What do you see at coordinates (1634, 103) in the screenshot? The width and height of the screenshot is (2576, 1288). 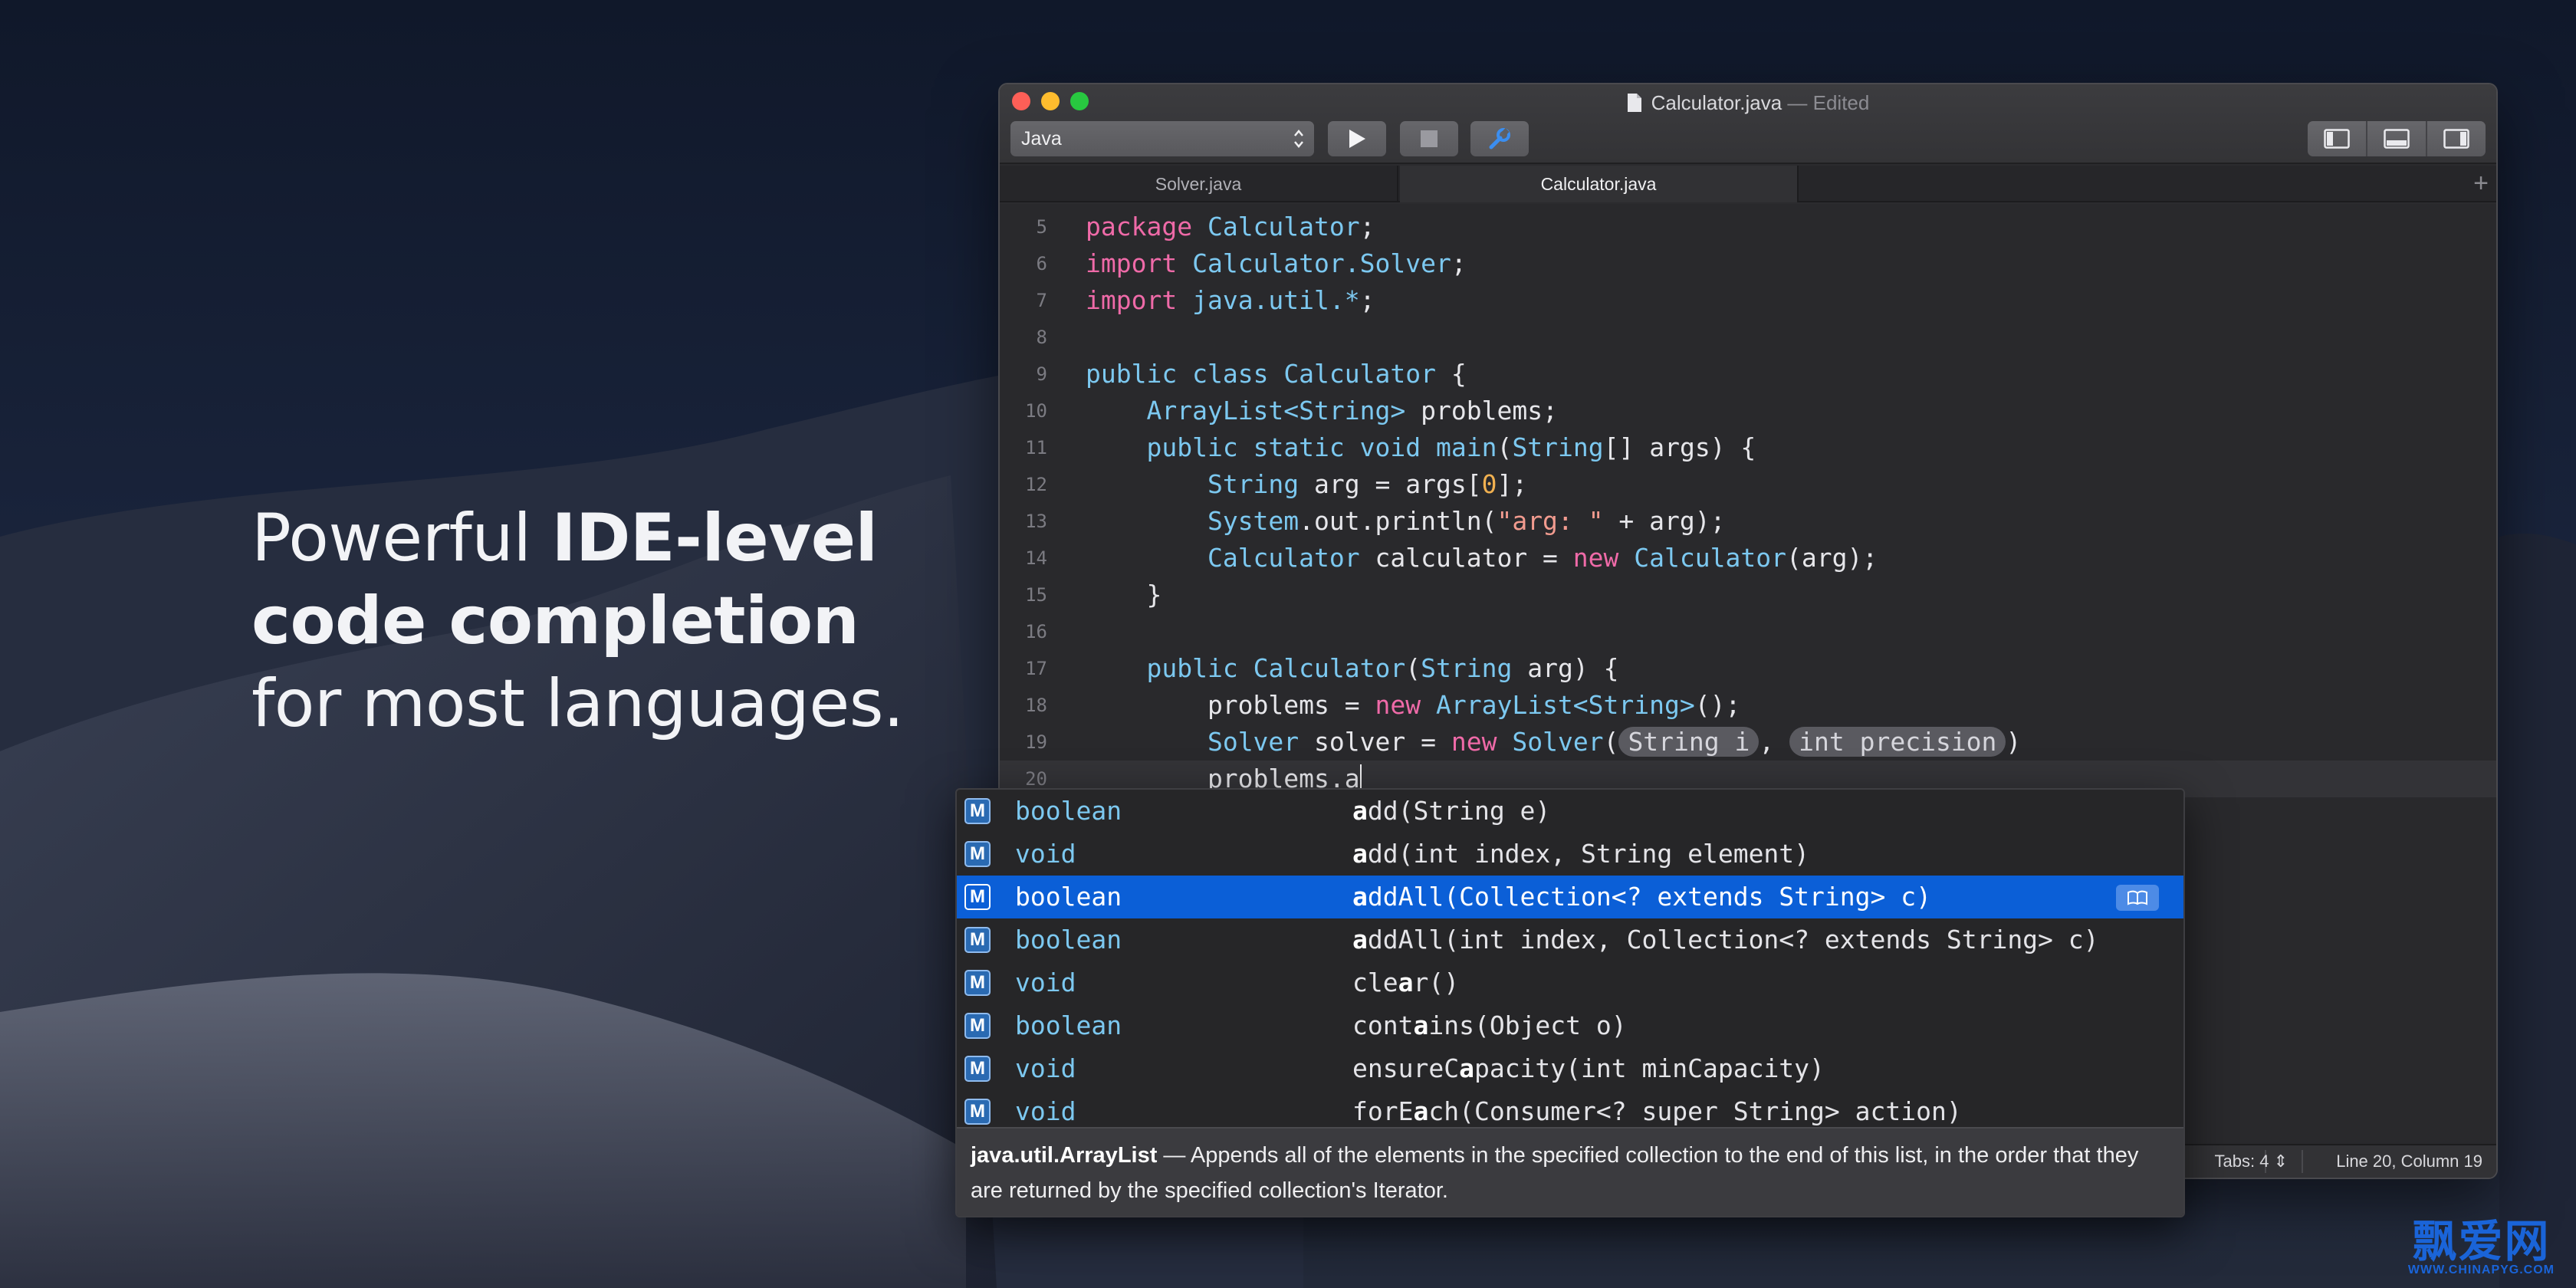 I see `document-icon` at bounding box center [1634, 103].